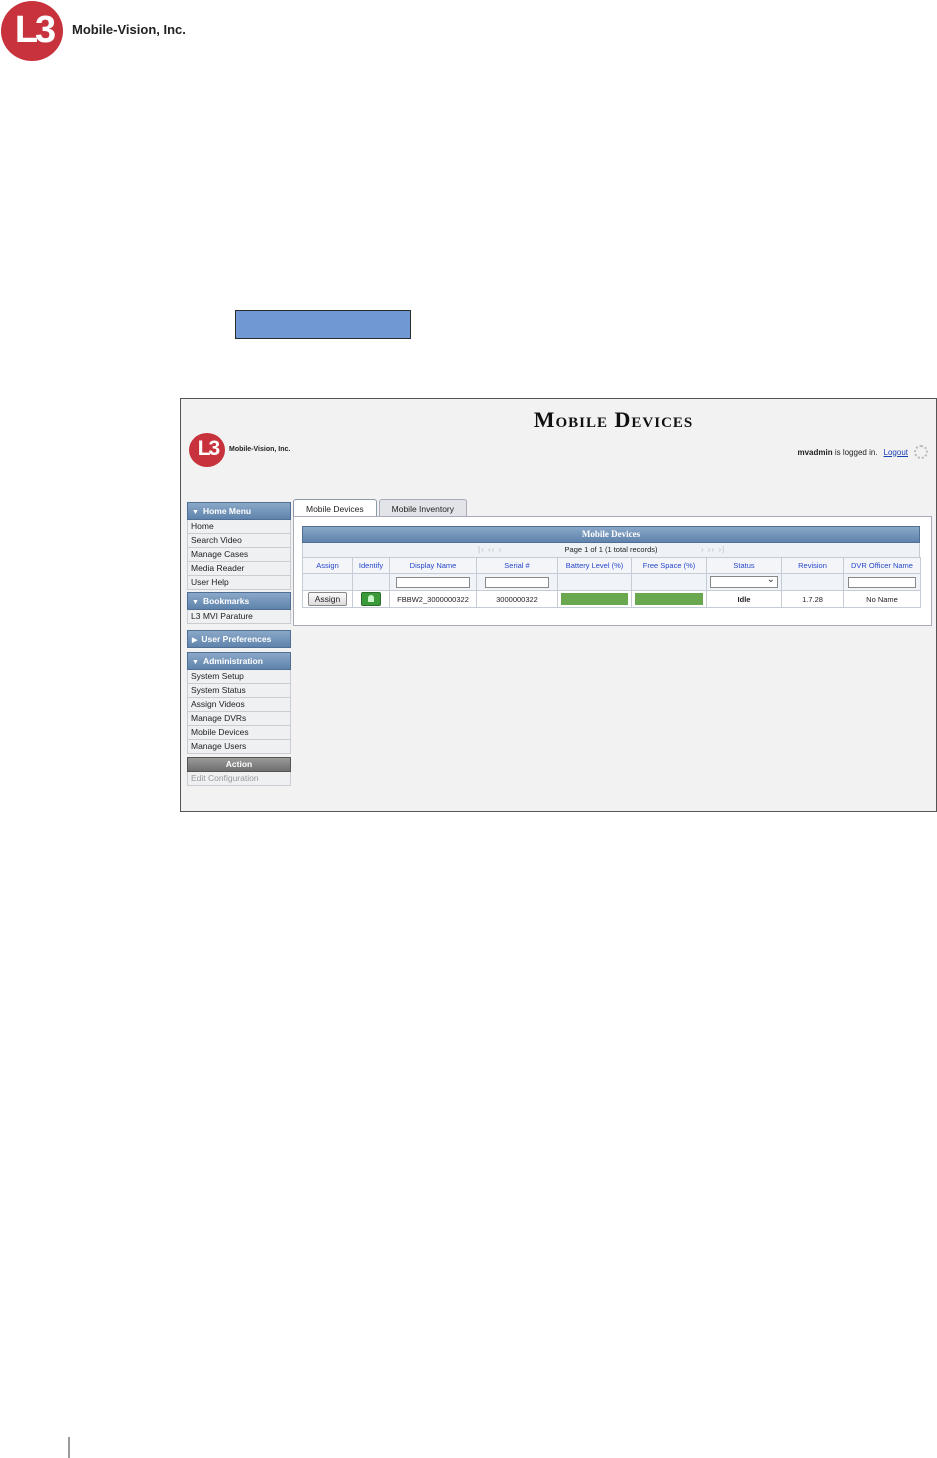 The width and height of the screenshot is (937, 1458). I want to click on login-text: is logged in., so click(856, 452).